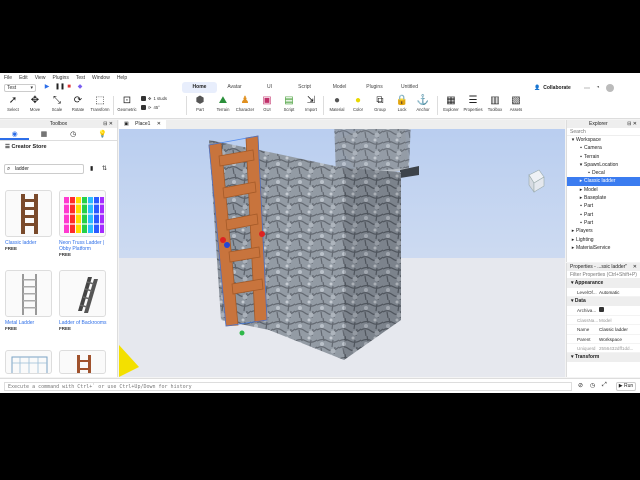 The image size is (640, 480). Describe the element at coordinates (473, 106) in the screenshot. I see `properties-tool: ☰ Properties` at that location.